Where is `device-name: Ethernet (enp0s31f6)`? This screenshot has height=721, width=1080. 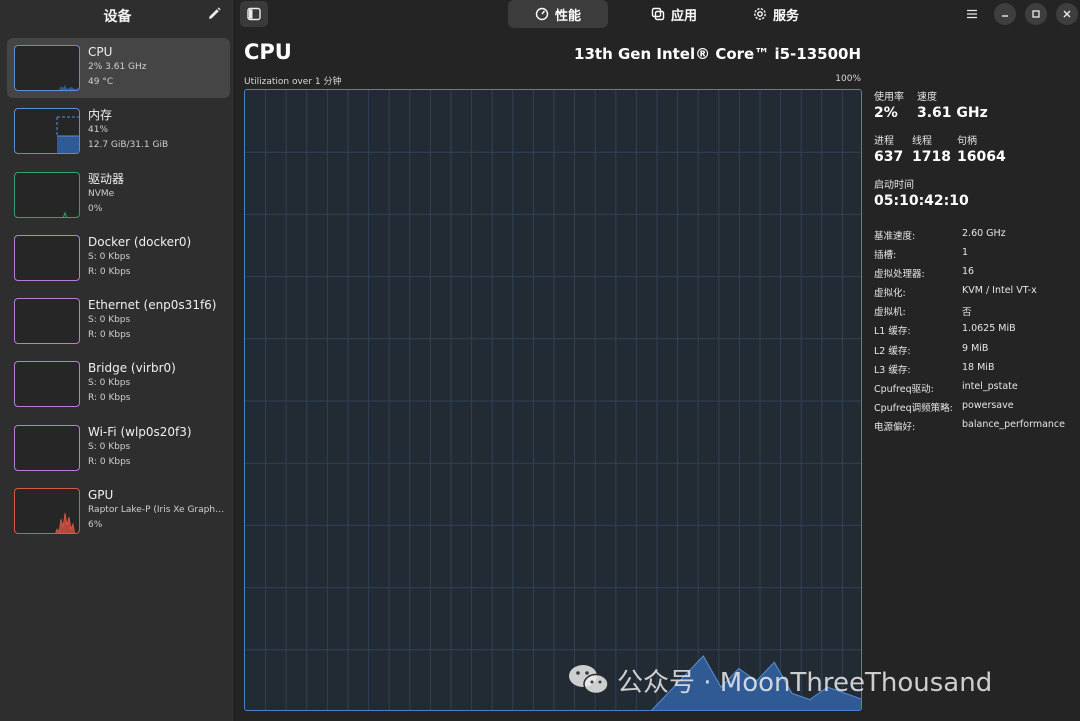
device-name: Ethernet (enp0s31f6) is located at coordinates (152, 305).